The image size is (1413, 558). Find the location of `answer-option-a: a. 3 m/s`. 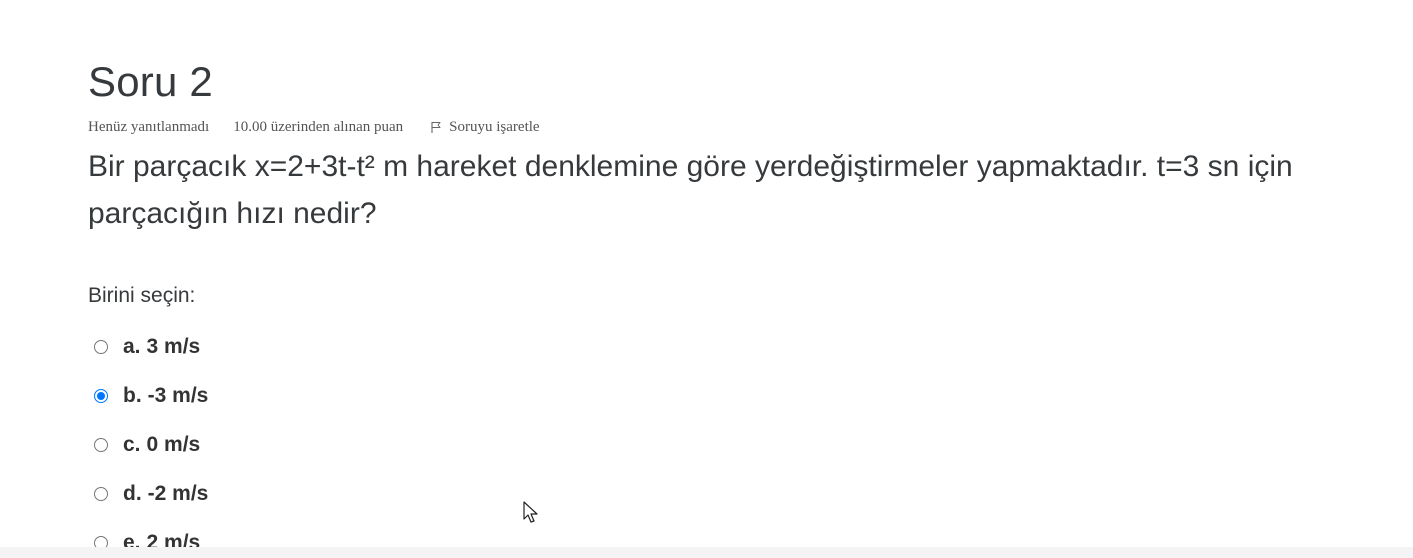

answer-option-a: a. 3 m/s is located at coordinates (150, 346).